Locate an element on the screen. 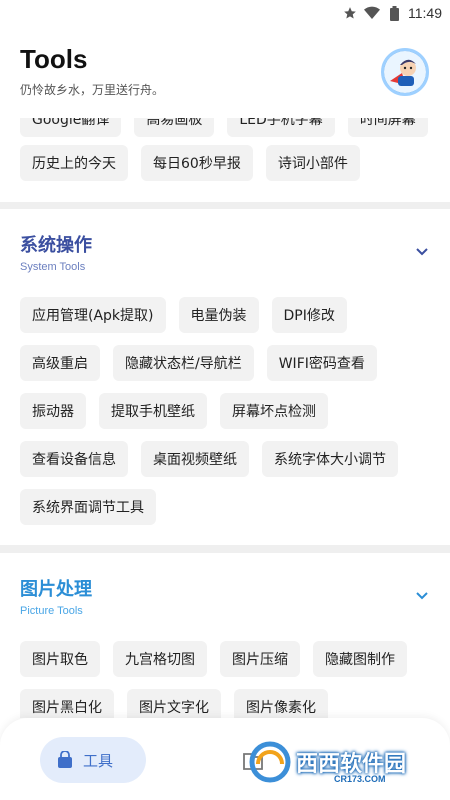 The image size is (450, 800). chip-row: 应用管理(Apk提取) 电量伪装 DPI修改 is located at coordinates (183, 315).